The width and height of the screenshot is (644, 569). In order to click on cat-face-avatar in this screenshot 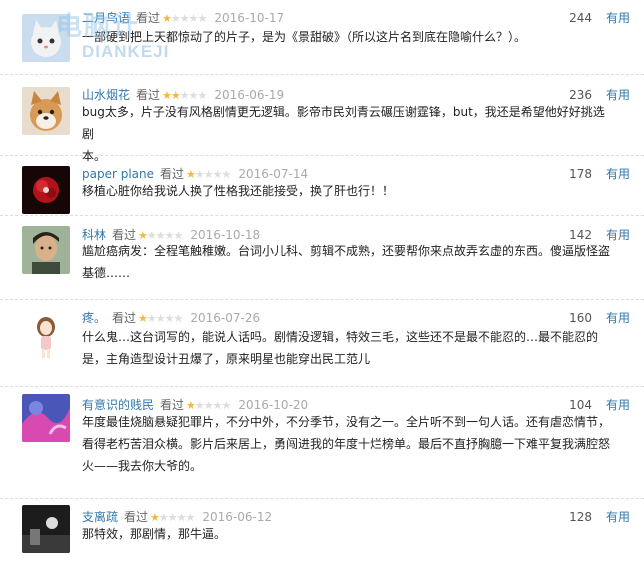, I will do `click(46, 38)`.